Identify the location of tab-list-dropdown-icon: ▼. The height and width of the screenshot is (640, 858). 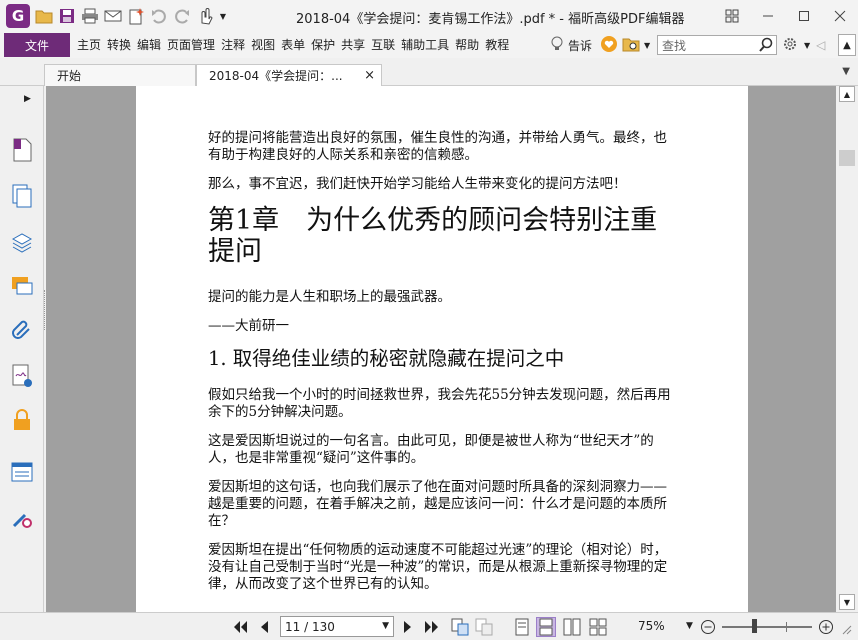
(846, 71).